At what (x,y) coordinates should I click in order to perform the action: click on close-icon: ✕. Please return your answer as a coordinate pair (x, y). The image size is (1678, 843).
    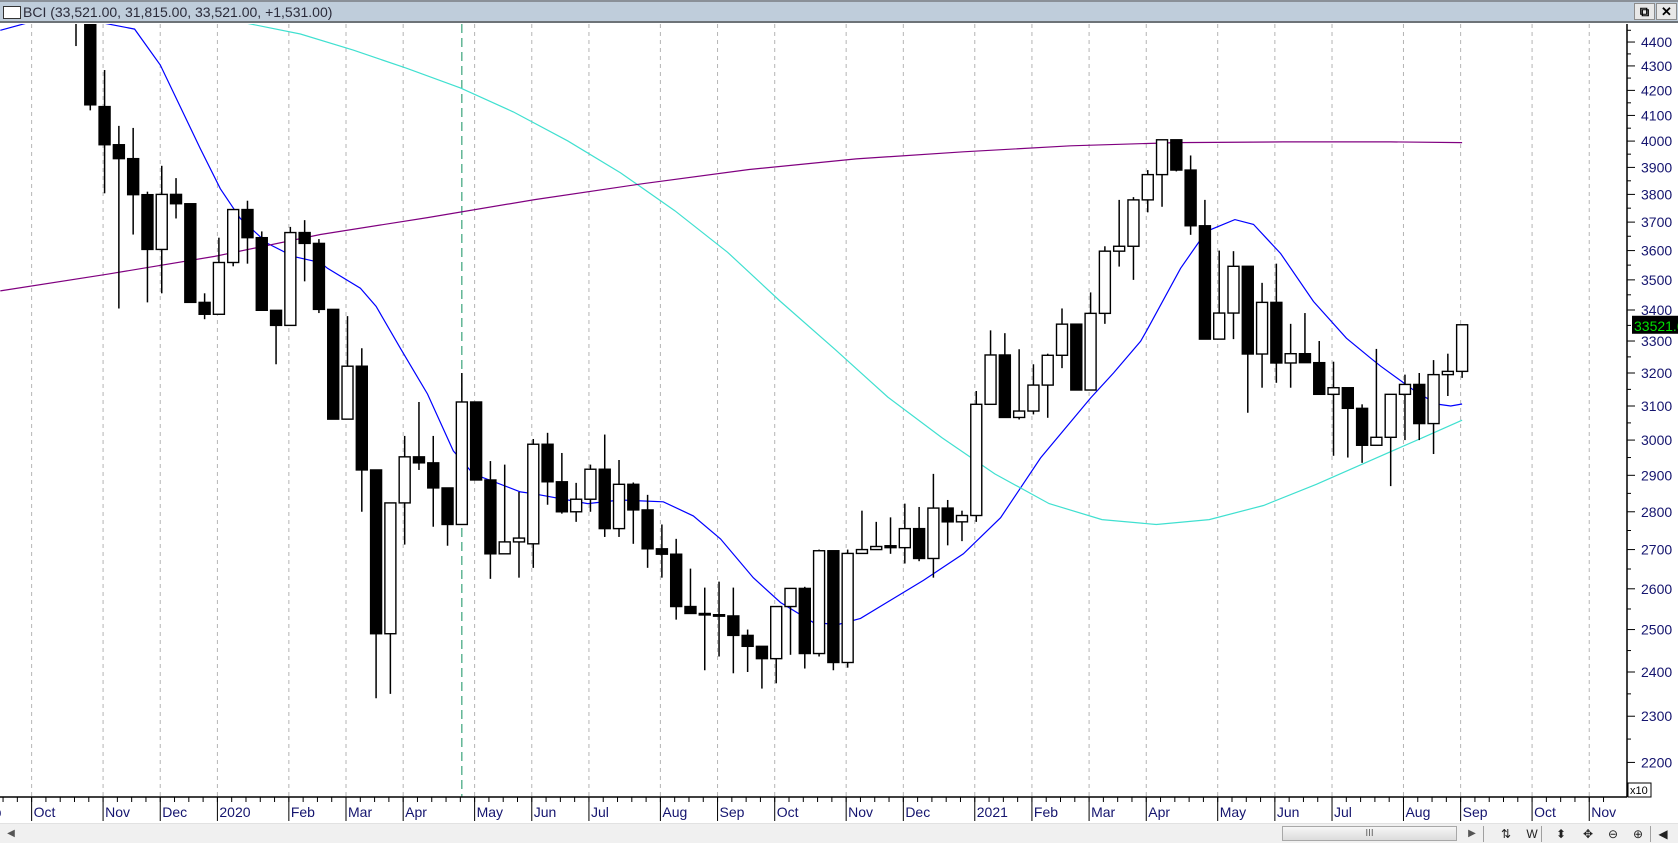
    Looking at the image, I should click on (1666, 11).